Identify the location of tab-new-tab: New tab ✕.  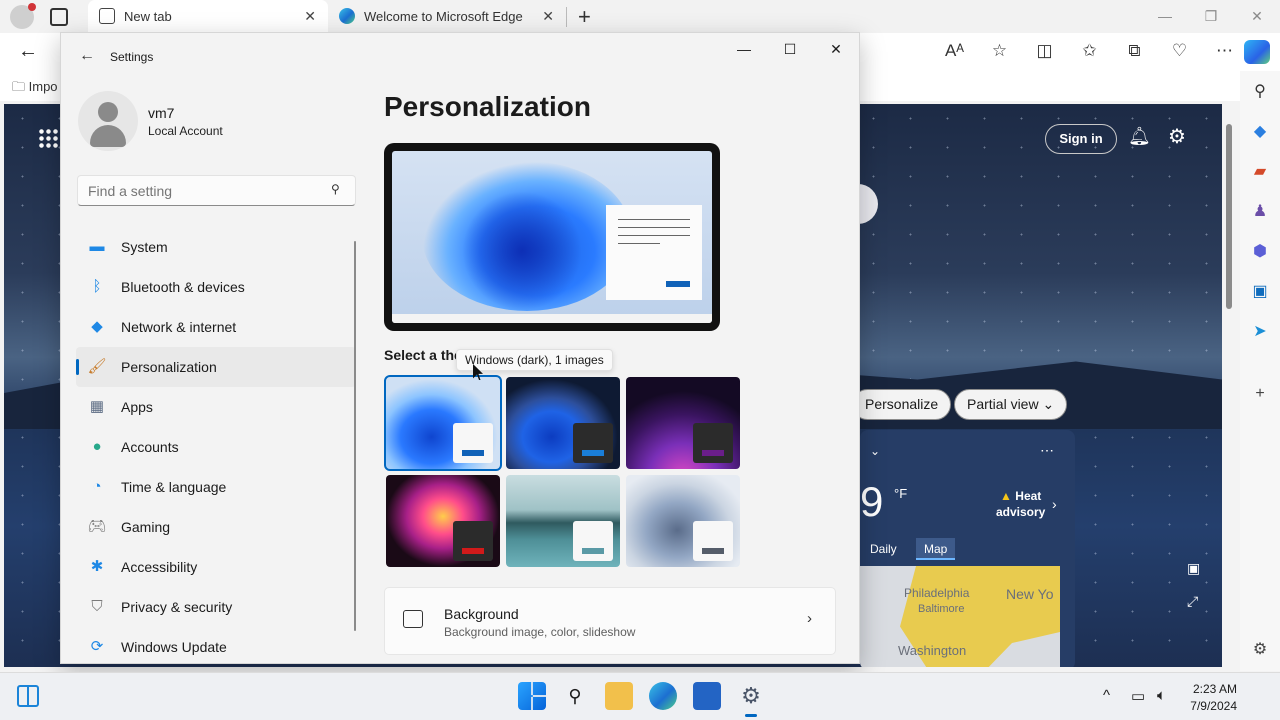
(208, 16).